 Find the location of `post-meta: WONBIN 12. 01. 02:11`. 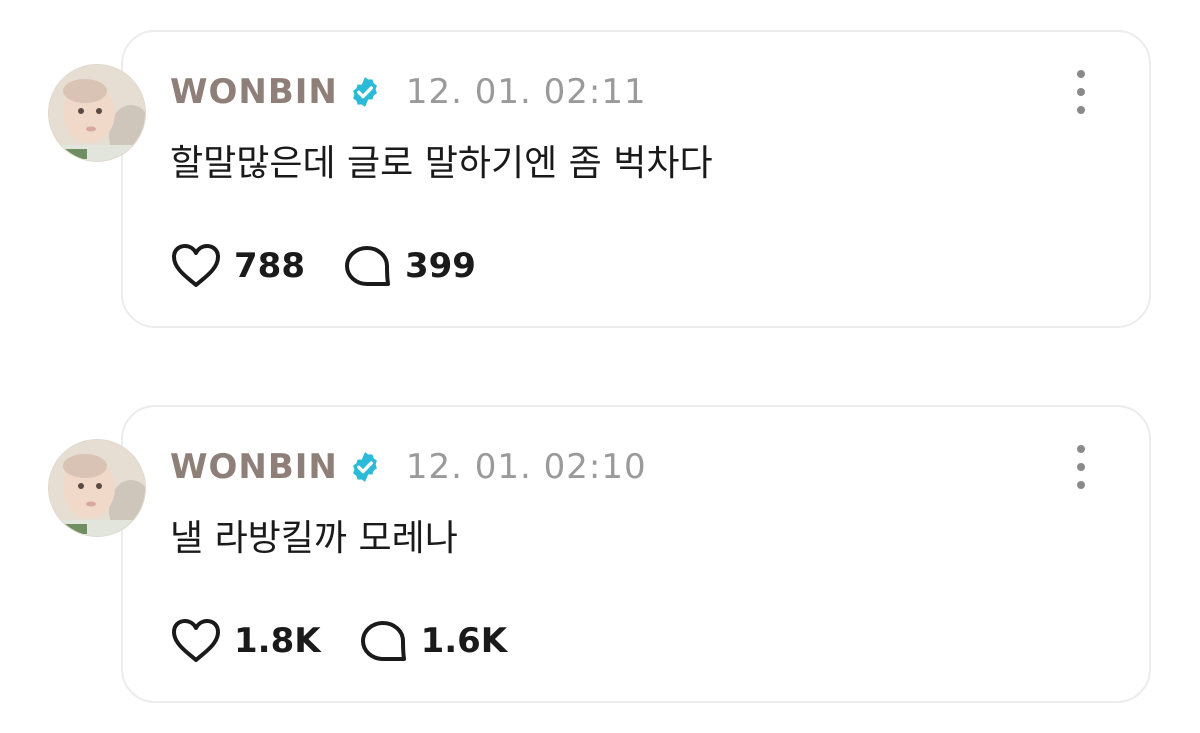

post-meta: WONBIN 12. 01. 02:11 is located at coordinates (408, 92).